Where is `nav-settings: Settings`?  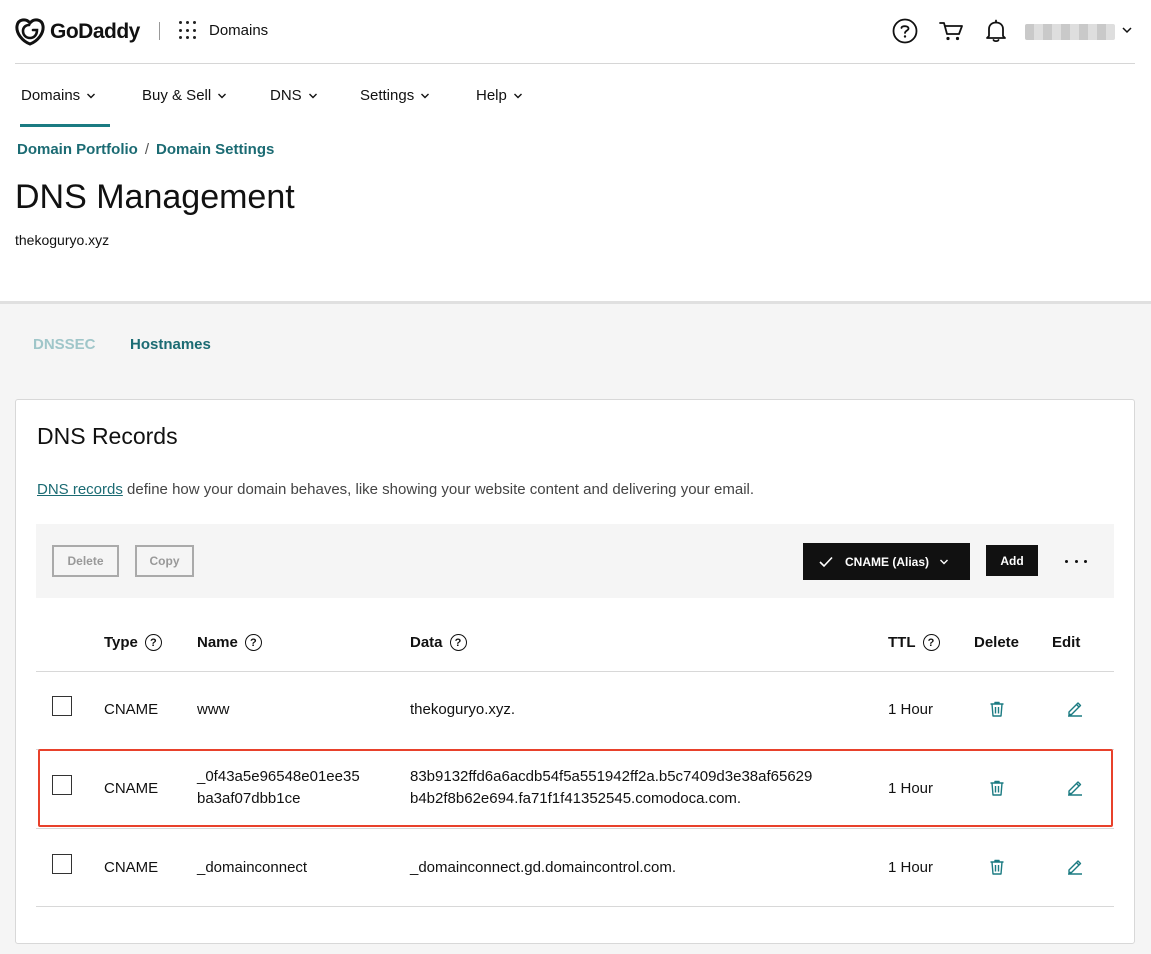
nav-settings: Settings is located at coordinates (395, 95).